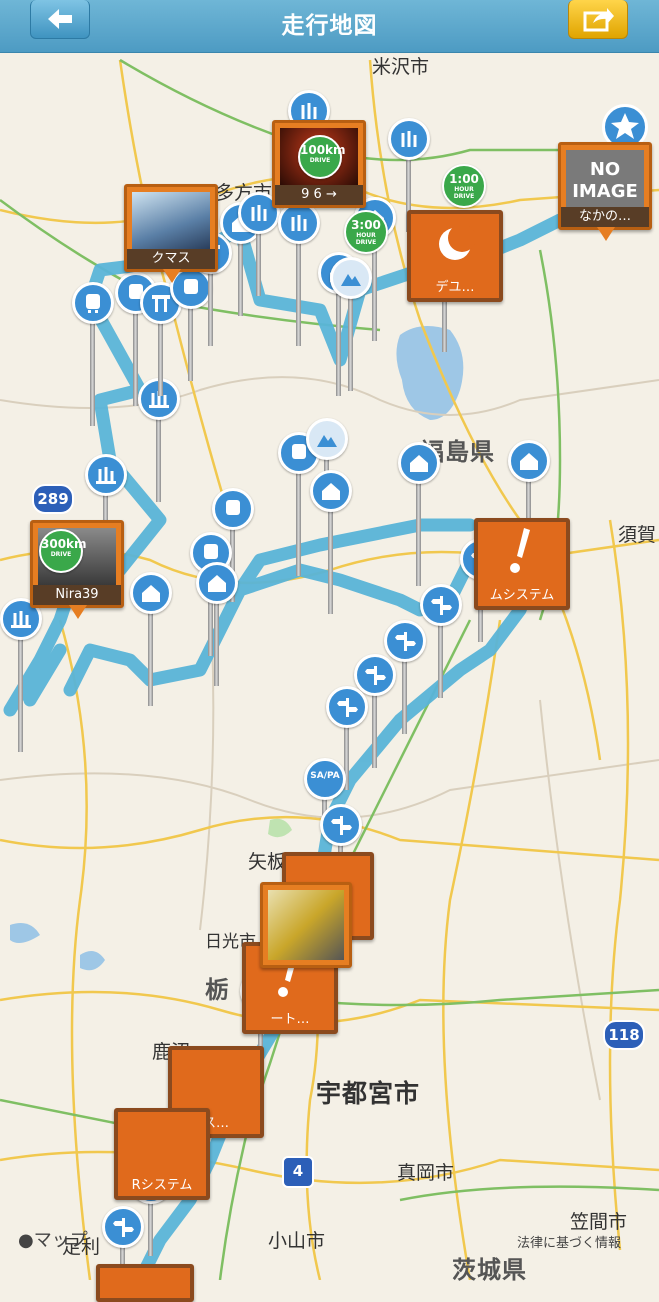  I want to click on time-badge-3hour: 3:00 HOUR DRIVE, so click(366, 232).